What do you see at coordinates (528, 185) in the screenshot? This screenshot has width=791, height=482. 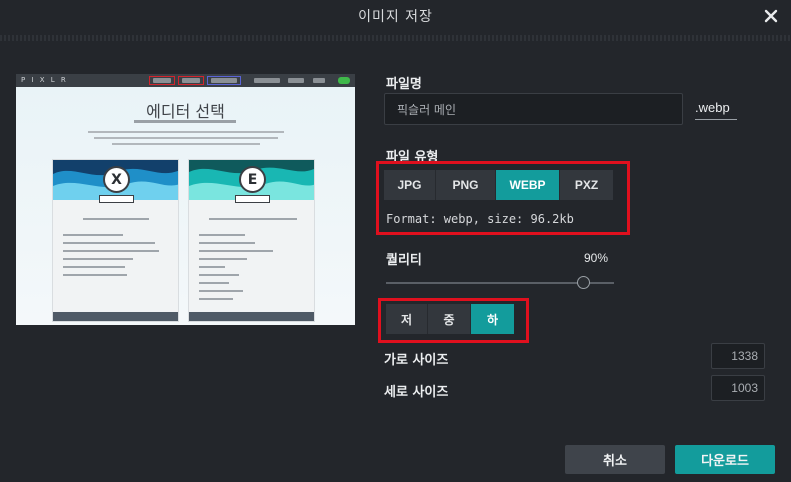 I see `file-type-webp: WEBP` at bounding box center [528, 185].